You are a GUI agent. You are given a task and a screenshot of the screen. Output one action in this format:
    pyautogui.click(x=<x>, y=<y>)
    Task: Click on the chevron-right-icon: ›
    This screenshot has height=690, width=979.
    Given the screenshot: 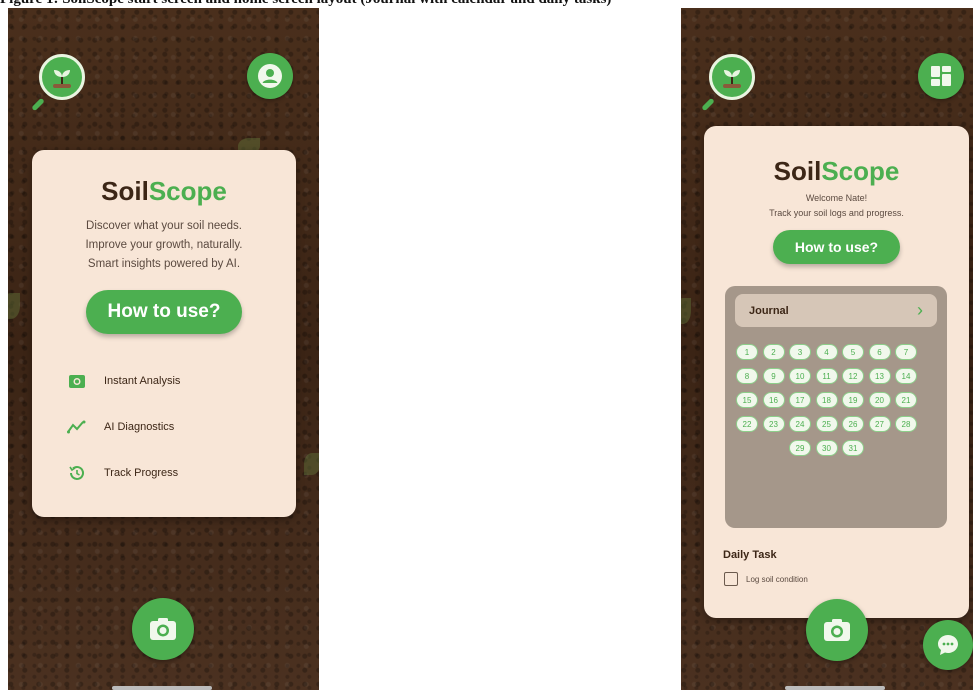 What is the action you would take?
    pyautogui.click(x=920, y=310)
    